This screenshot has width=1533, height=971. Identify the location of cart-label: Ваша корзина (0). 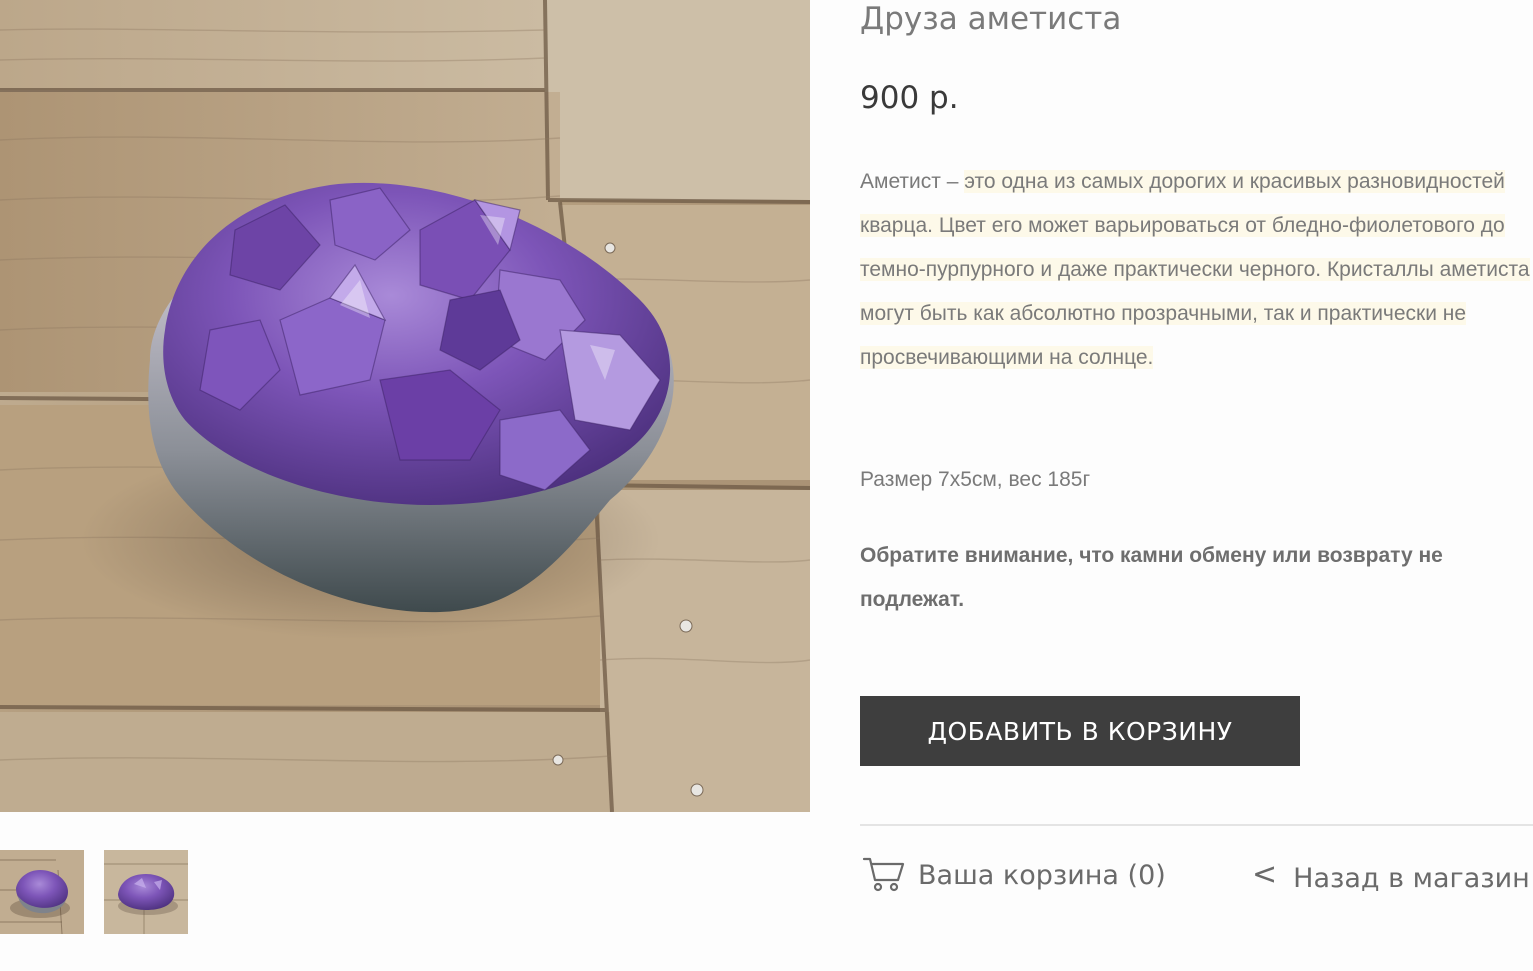
(1042, 875).